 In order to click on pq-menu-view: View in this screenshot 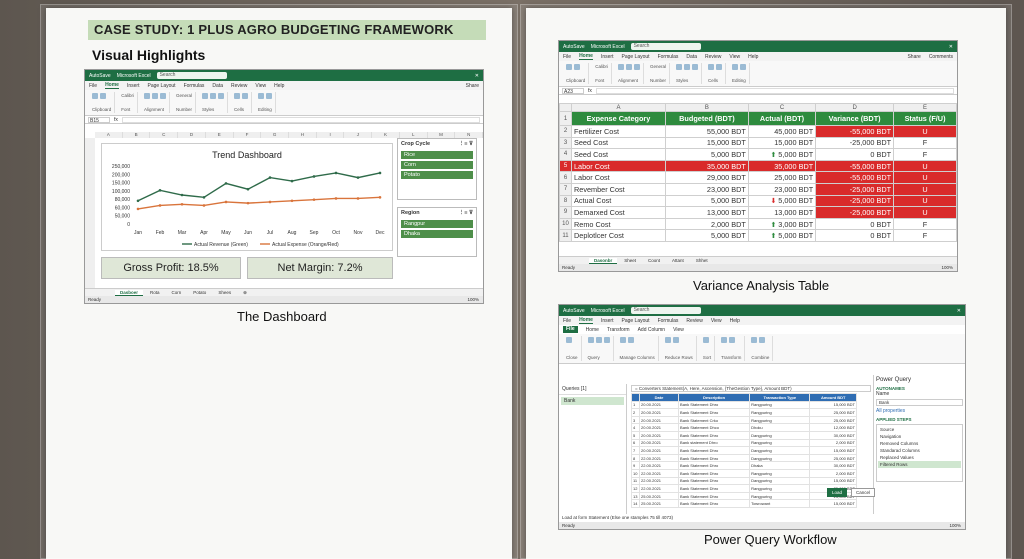, I will do `click(678, 330)`.